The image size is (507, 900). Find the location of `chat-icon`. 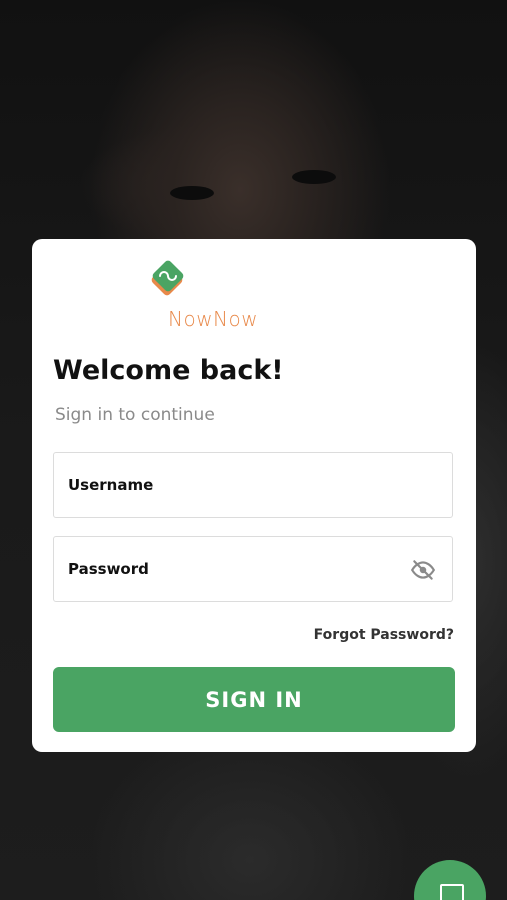

chat-icon is located at coordinates (452, 892).